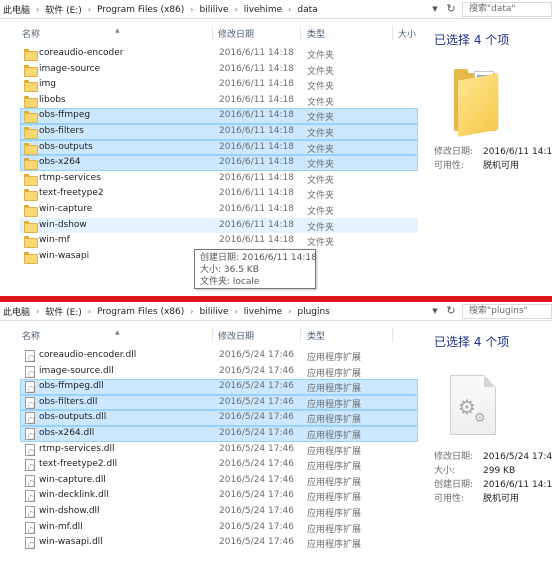 The width and height of the screenshot is (552, 568). I want to click on list-item: obs-outputs 2016/6/11 14:18 文件夹, so click(219, 147).